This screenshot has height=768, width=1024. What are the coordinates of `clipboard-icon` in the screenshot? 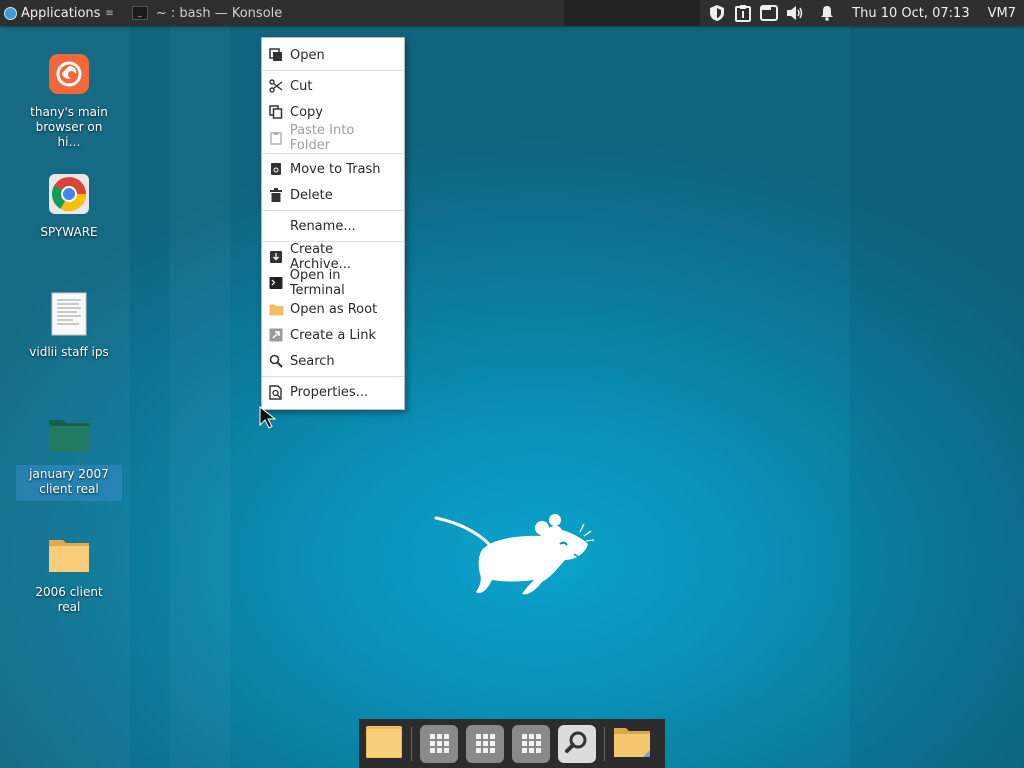 It's located at (743, 13).